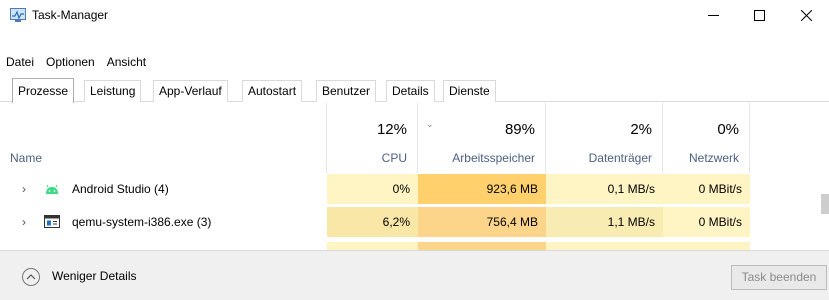 This screenshot has width=829, height=300. I want to click on process-name: Android Studio (4), so click(120, 189).